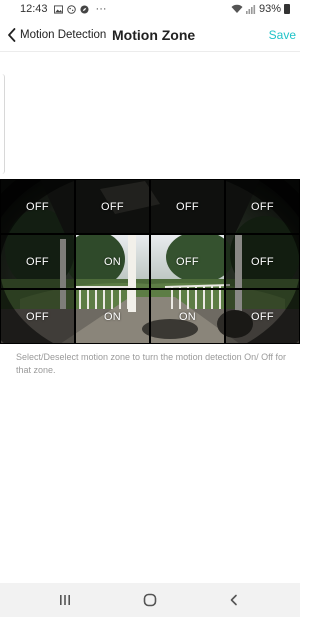  I want to click on image-icon, so click(58, 9).